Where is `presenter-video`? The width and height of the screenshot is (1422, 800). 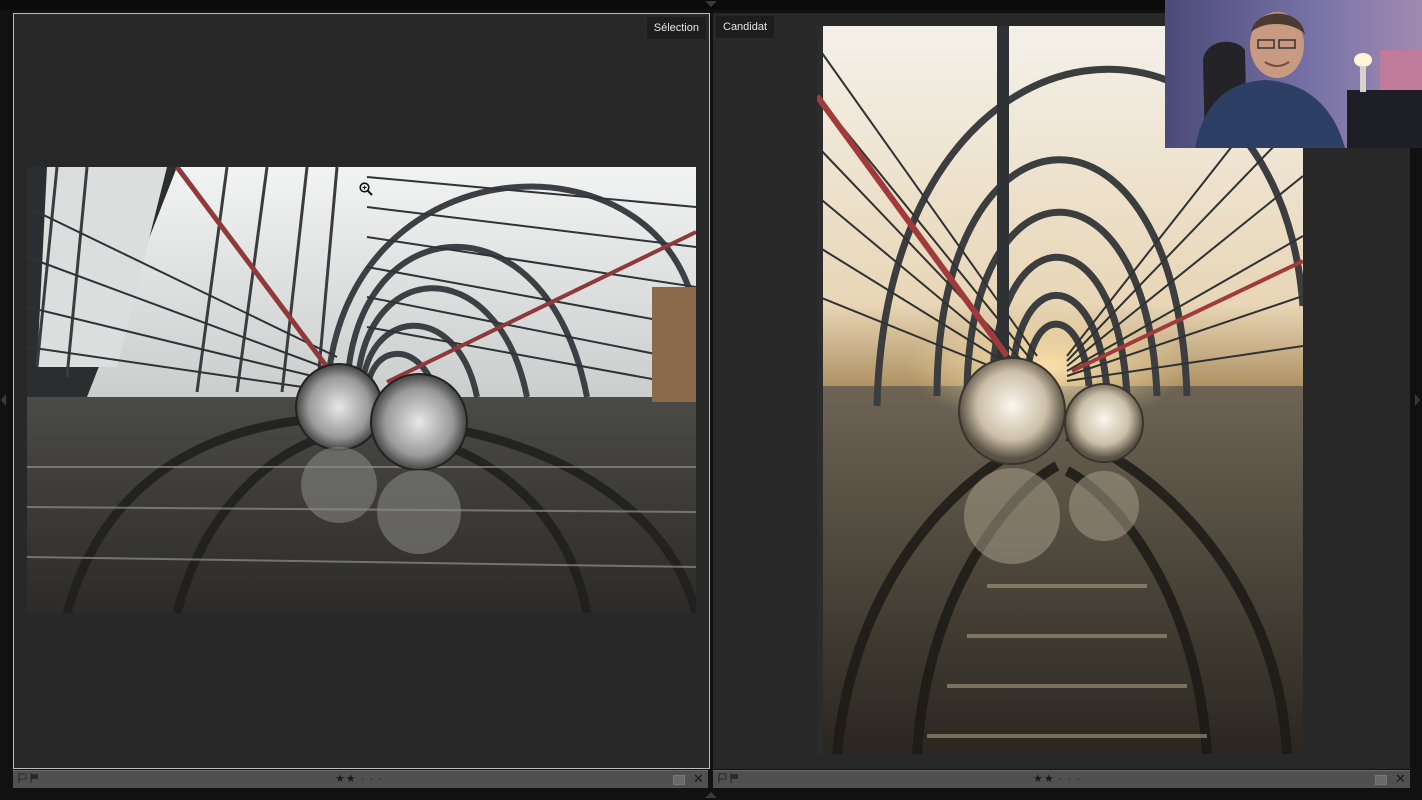
presenter-video is located at coordinates (1293, 74).